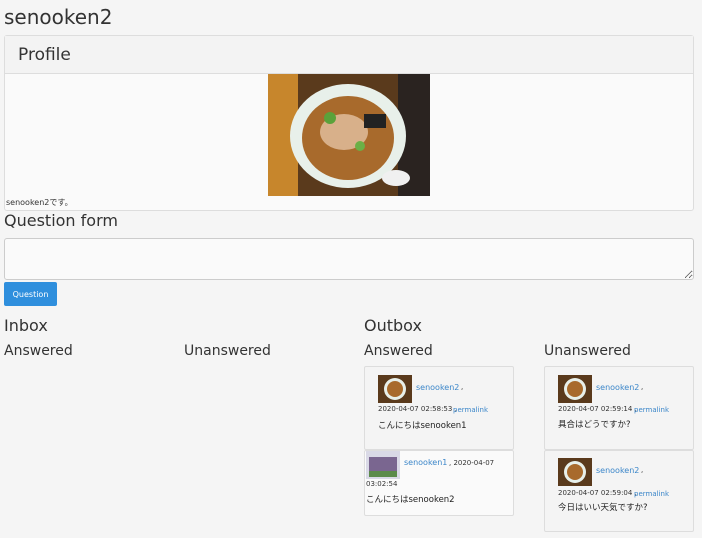 Image resolution: width=702 pixels, height=538 pixels. What do you see at coordinates (61, 220) in the screenshot?
I see `question-form-title: Question form` at bounding box center [61, 220].